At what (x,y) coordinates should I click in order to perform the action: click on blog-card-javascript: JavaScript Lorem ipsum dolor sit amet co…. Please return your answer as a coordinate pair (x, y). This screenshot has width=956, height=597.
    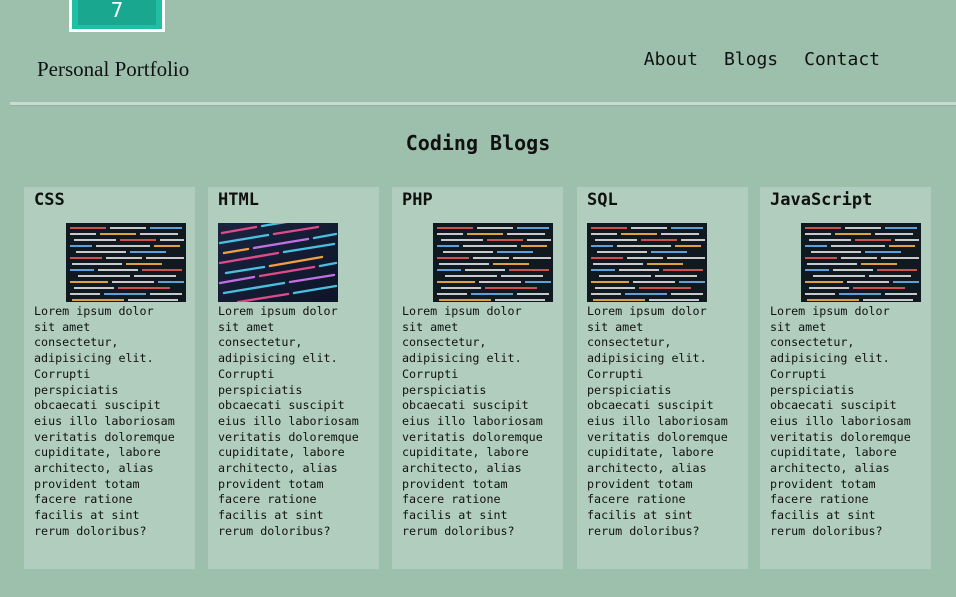
    Looking at the image, I should click on (845, 378).